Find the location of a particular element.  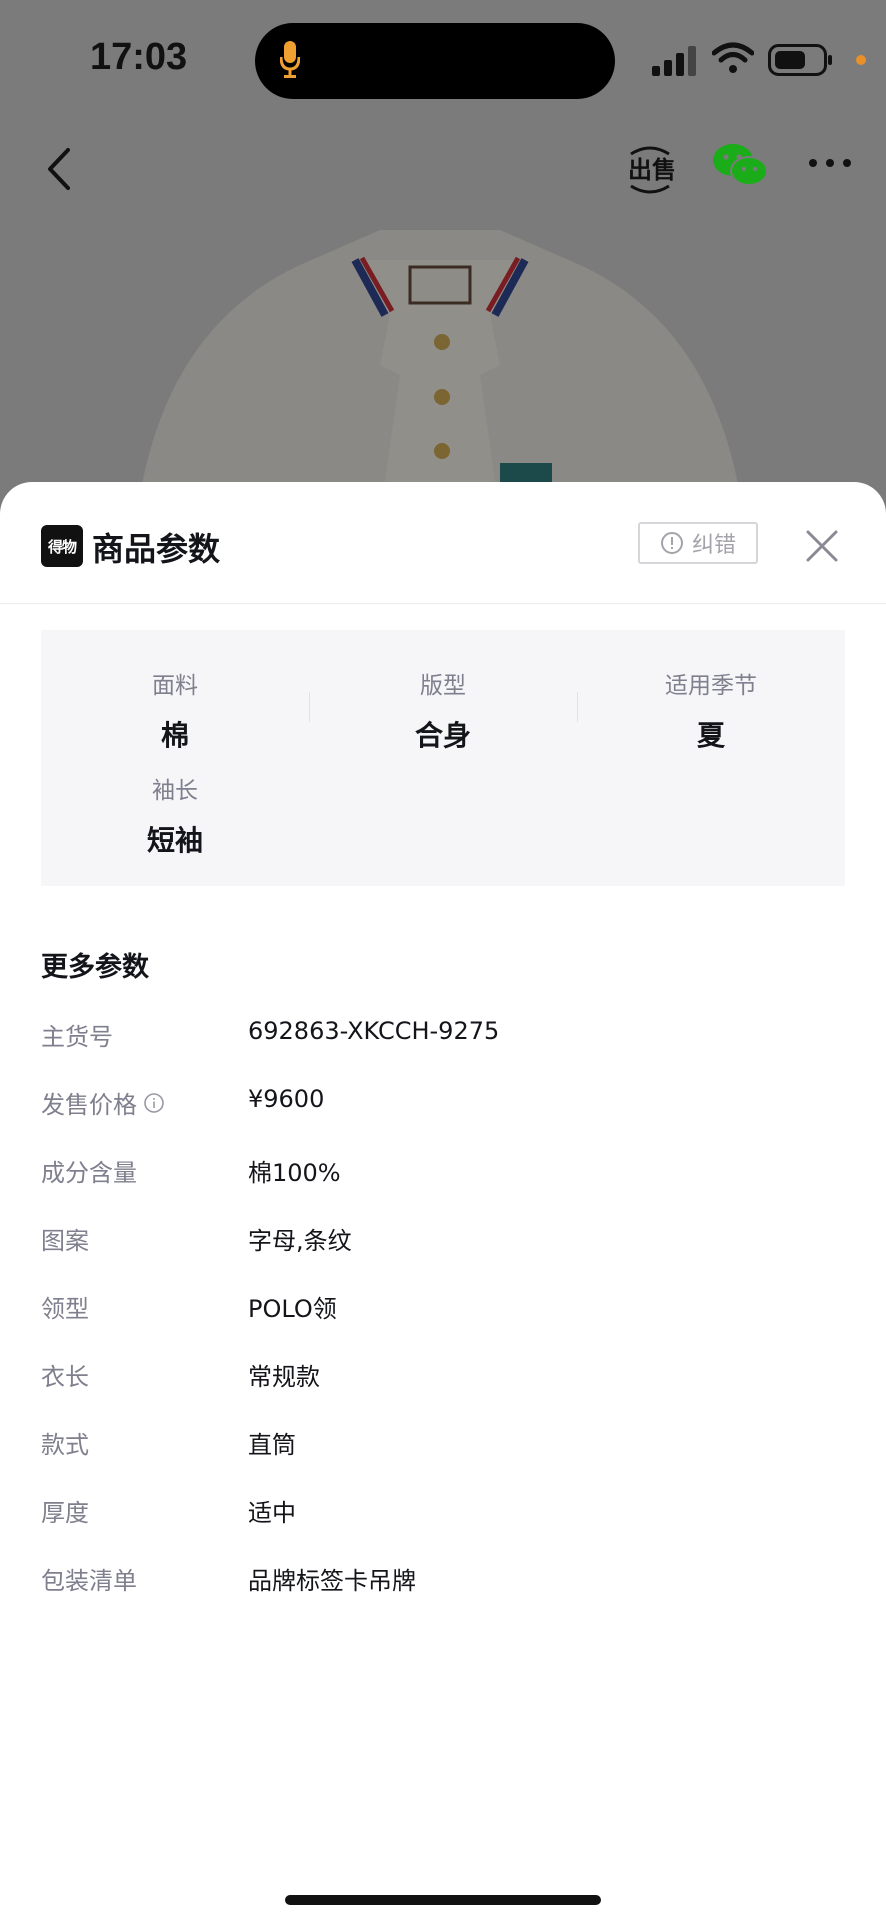

param-label: 主货号 is located at coordinates (77, 1037).